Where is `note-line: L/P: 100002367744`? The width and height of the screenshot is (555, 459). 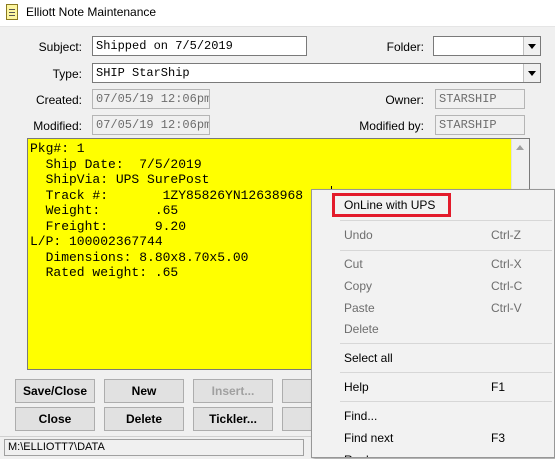
note-line: L/P: 100002367744 is located at coordinates (96, 241).